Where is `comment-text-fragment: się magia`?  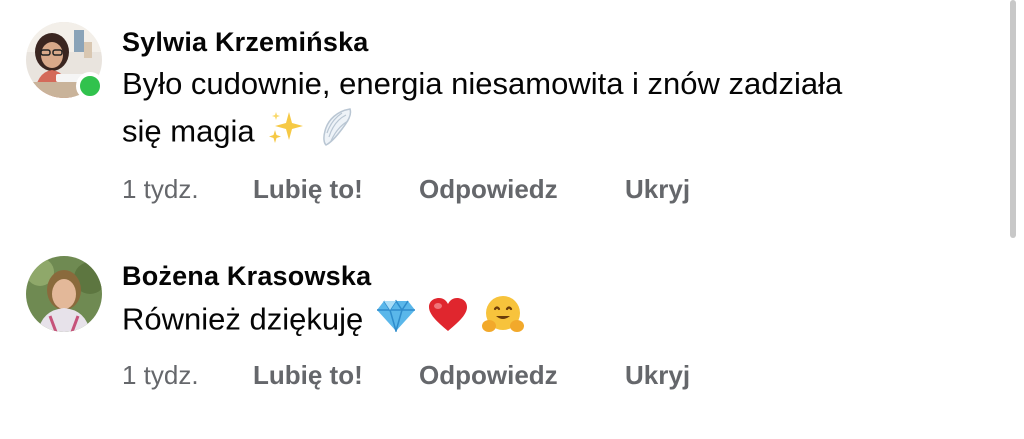
comment-text-fragment: się magia is located at coordinates (188, 131).